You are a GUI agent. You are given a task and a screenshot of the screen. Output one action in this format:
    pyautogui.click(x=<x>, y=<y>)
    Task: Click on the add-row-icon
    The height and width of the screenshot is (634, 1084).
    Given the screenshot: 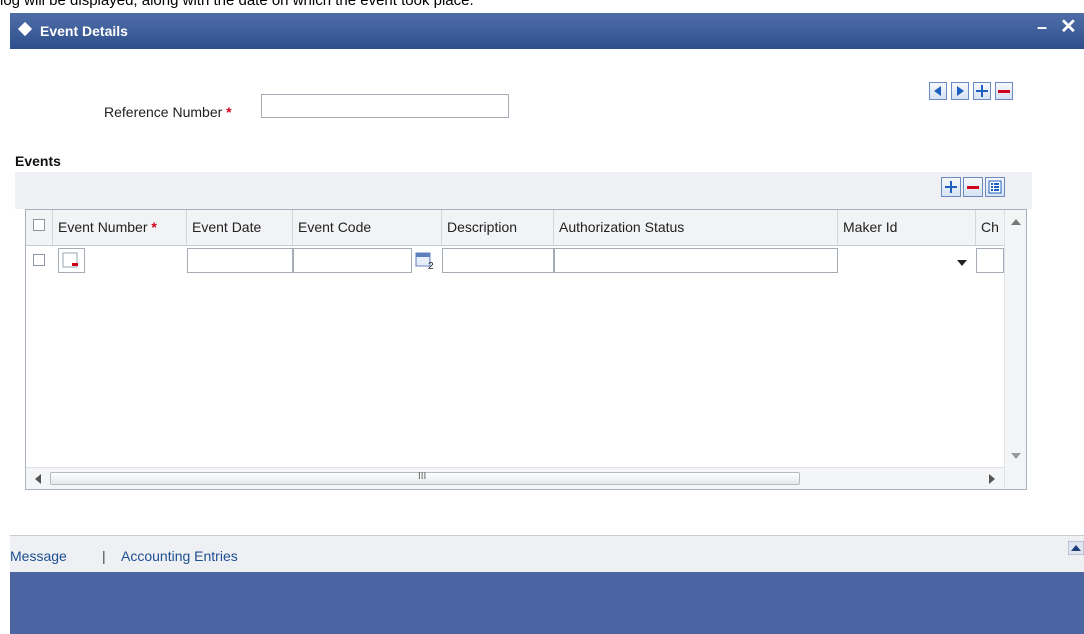 What is the action you would take?
    pyautogui.click(x=951, y=187)
    